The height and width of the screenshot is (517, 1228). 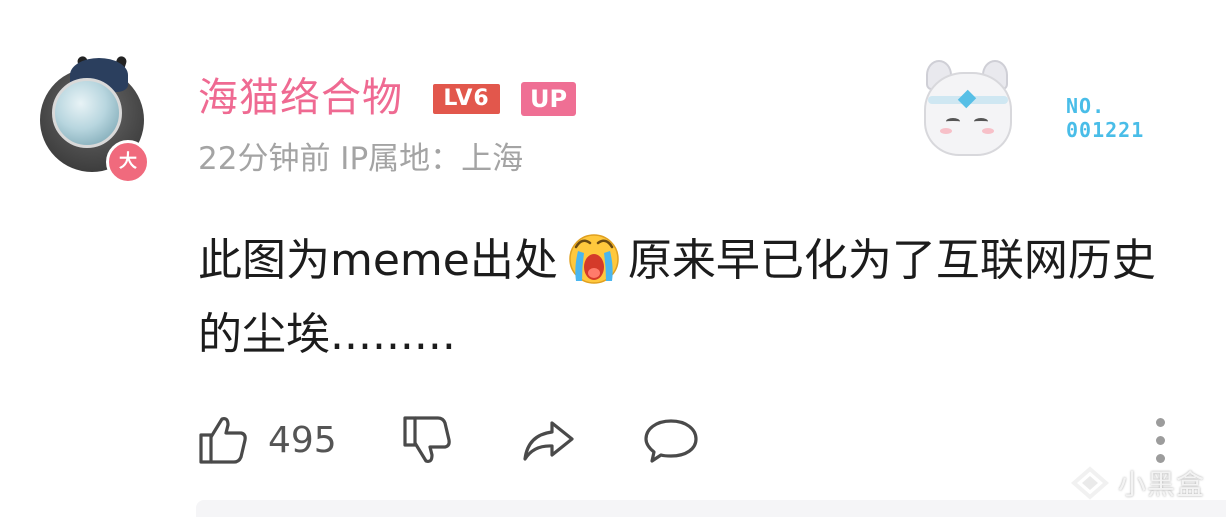 I want to click on username: 海猫络合物, so click(x=300, y=98).